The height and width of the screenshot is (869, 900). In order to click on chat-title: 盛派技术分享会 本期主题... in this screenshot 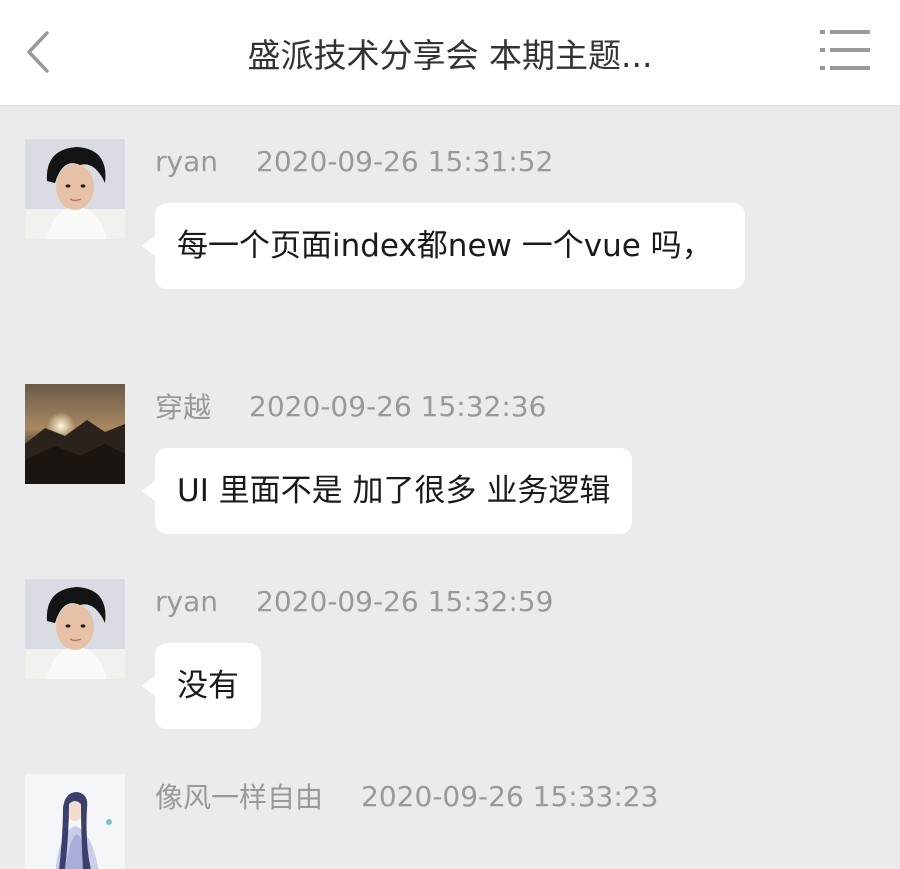, I will do `click(450, 55)`.